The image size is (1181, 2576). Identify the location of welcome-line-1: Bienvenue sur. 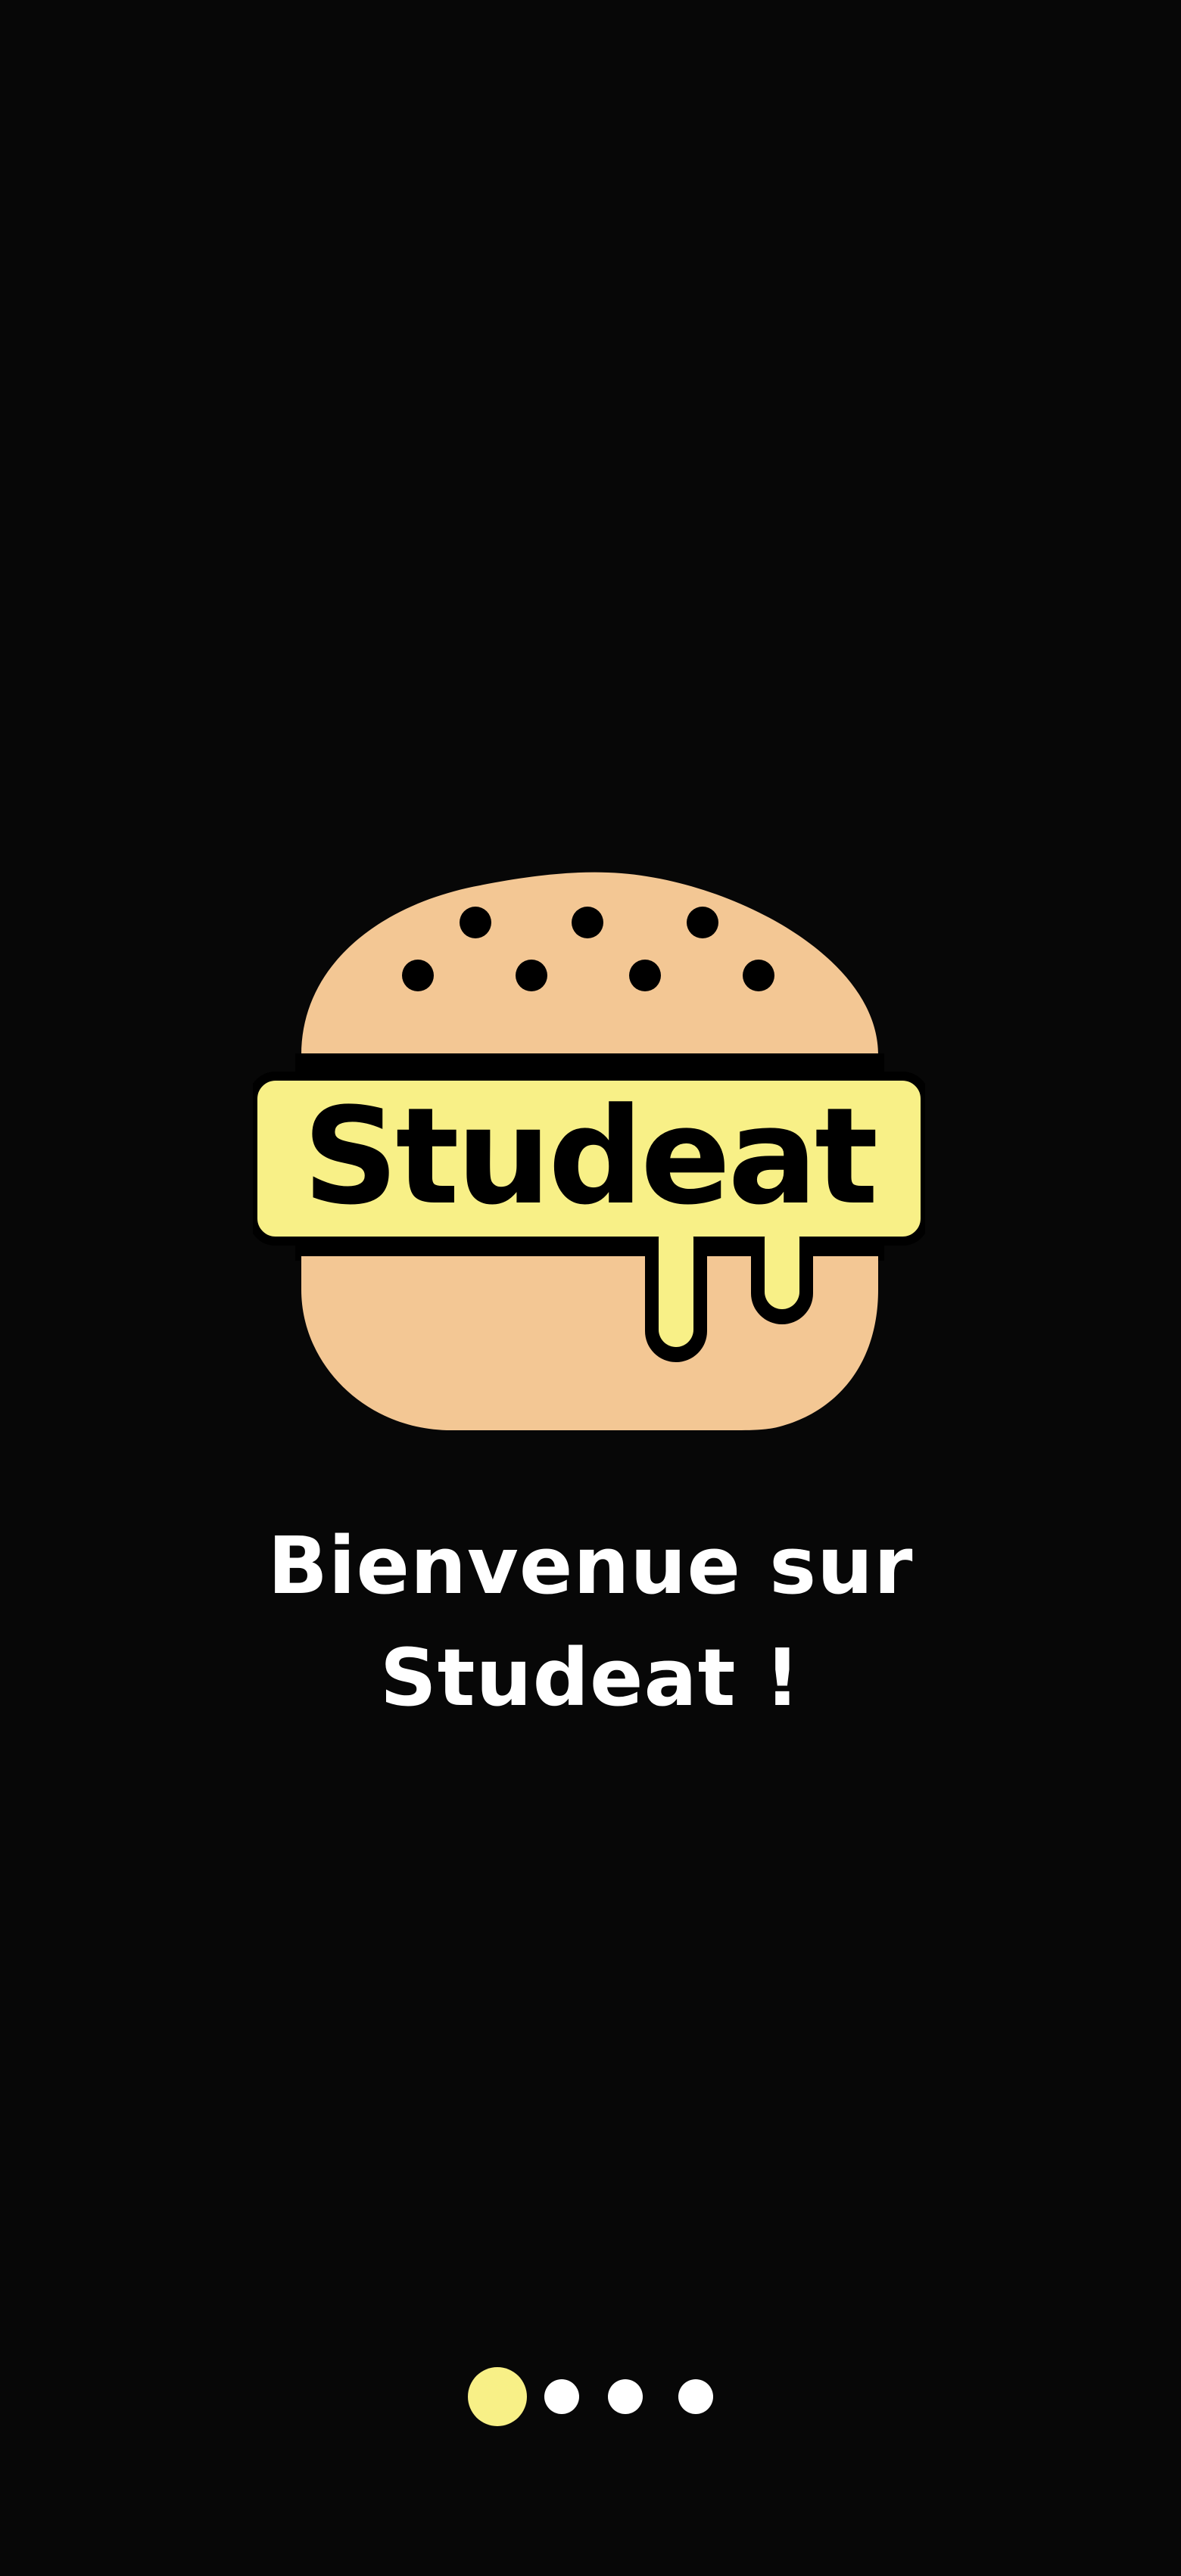
(590, 1566).